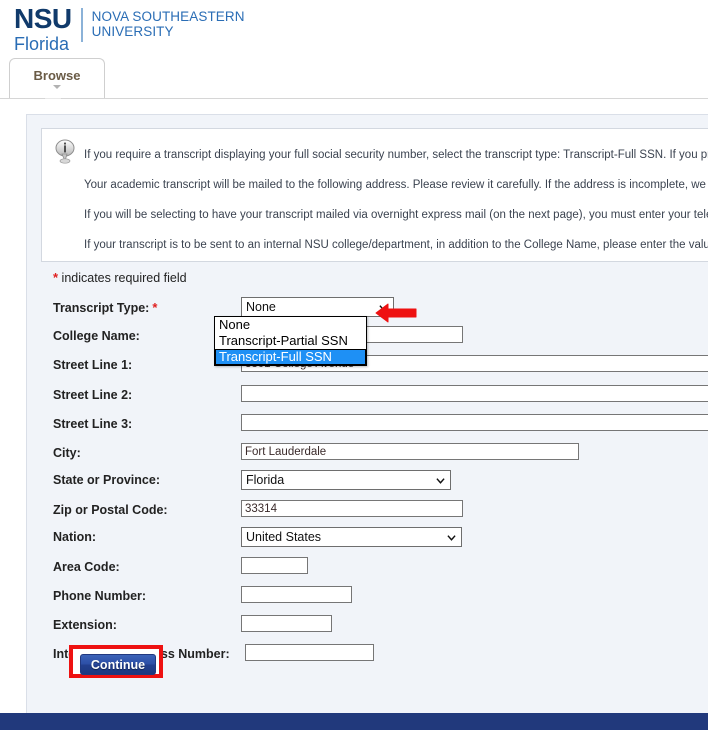  I want to click on field-row-transcript-type: Transcript Type: * None, so click(367, 311).